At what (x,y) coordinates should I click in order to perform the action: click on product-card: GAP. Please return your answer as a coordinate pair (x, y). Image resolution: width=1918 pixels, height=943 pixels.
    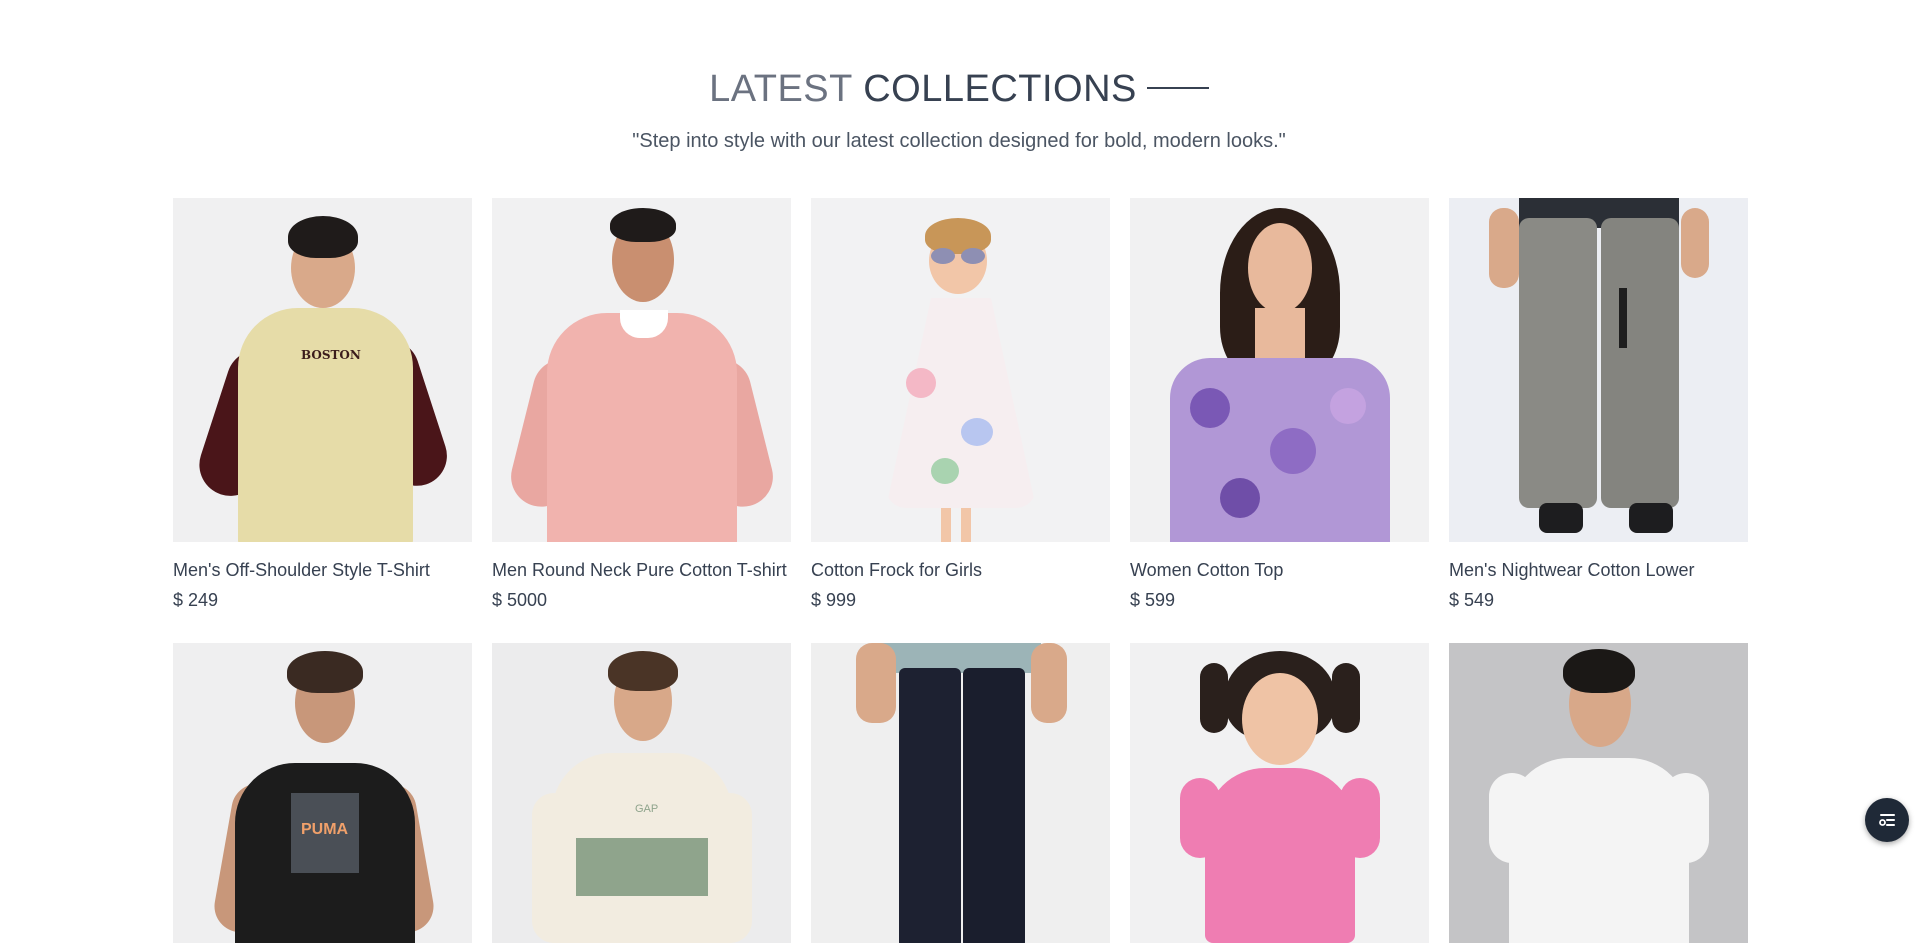
    Looking at the image, I should click on (641, 793).